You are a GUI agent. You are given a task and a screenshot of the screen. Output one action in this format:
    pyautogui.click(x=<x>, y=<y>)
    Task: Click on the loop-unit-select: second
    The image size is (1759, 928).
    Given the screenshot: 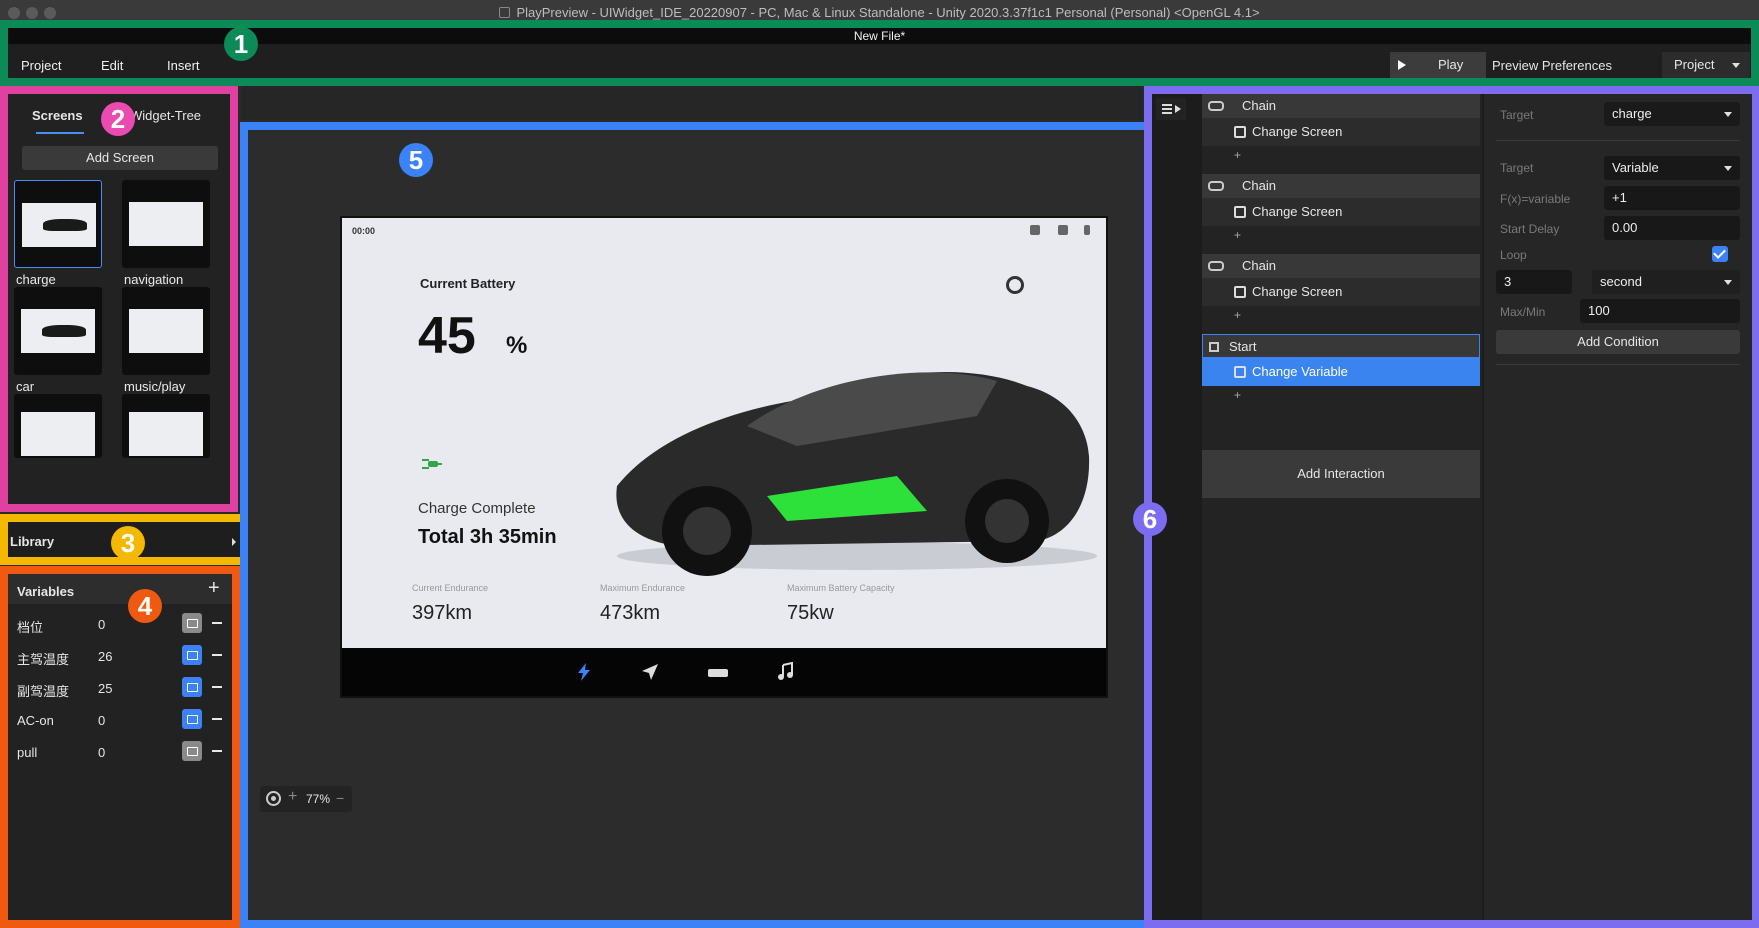 What is the action you would take?
    pyautogui.click(x=1666, y=282)
    